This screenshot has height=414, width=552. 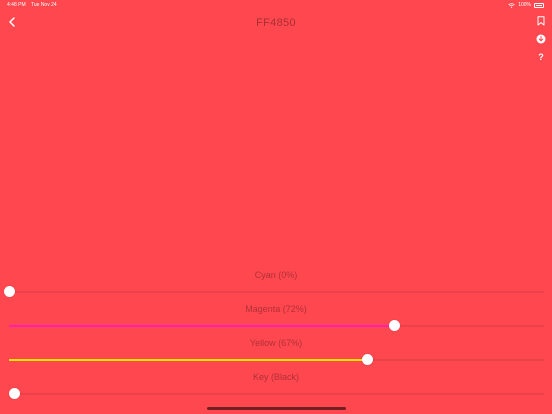 What do you see at coordinates (276, 275) in the screenshot?
I see `slider-label: Cyan (0%)` at bounding box center [276, 275].